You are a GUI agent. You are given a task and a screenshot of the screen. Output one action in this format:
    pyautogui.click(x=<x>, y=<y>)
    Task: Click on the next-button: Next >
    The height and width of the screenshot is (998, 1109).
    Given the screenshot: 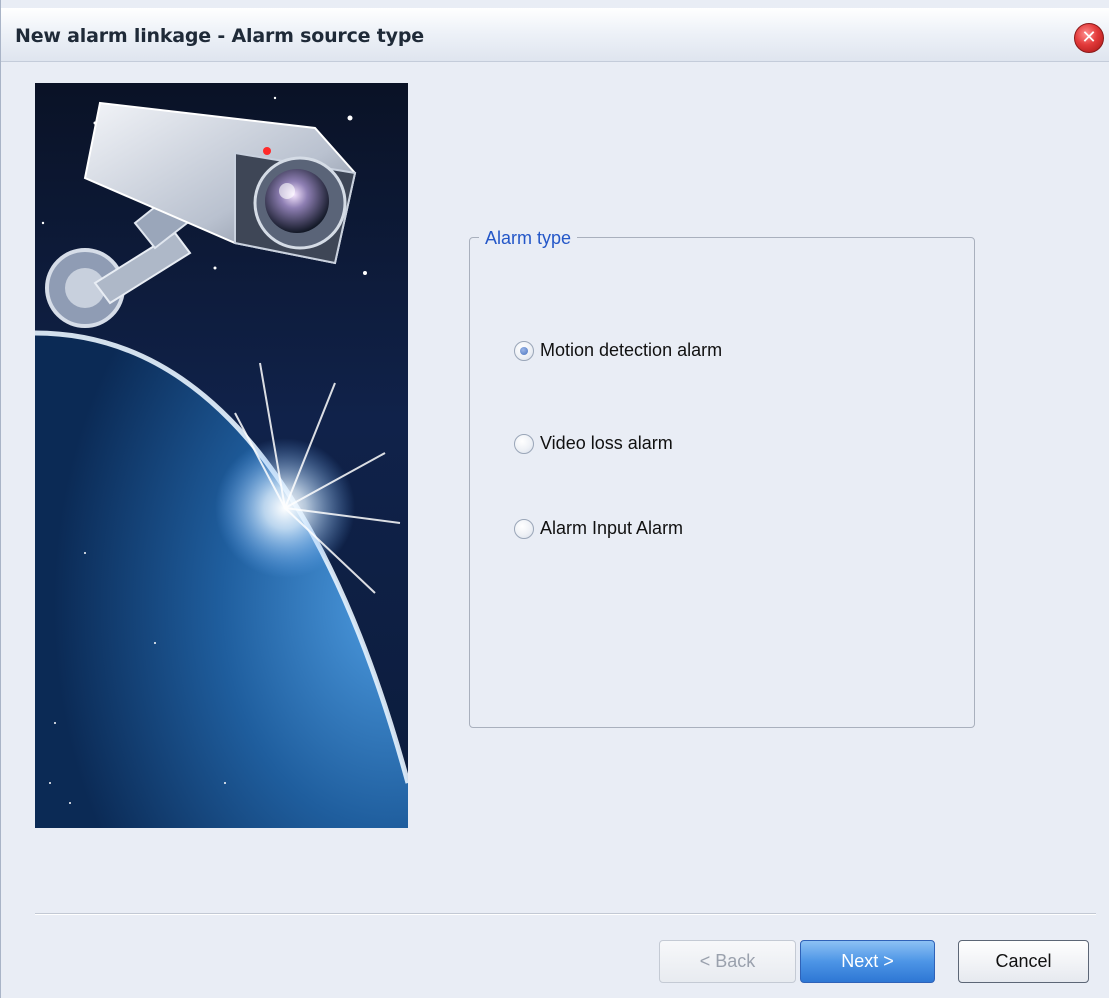 What is the action you would take?
    pyautogui.click(x=867, y=961)
    